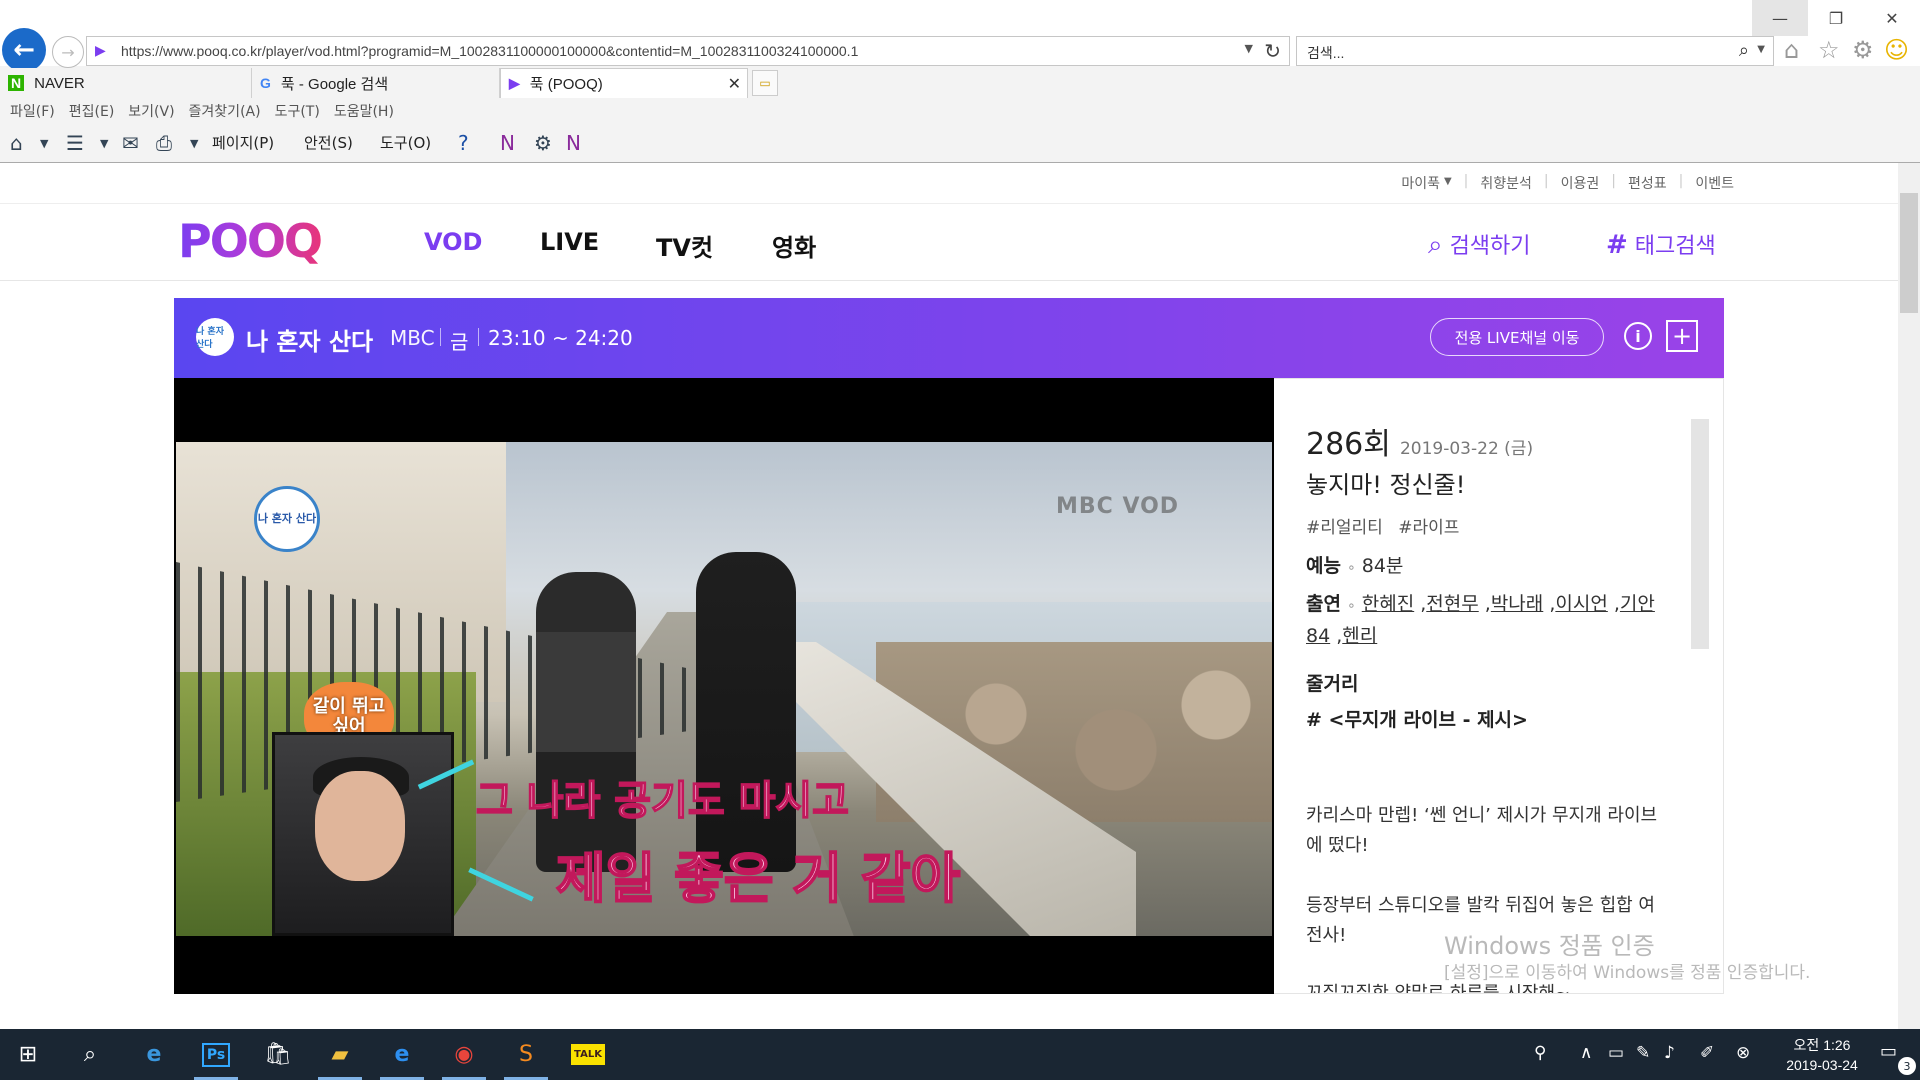  Describe the element at coordinates (1909, 596) in the screenshot. I see `page-scrollbar` at that location.